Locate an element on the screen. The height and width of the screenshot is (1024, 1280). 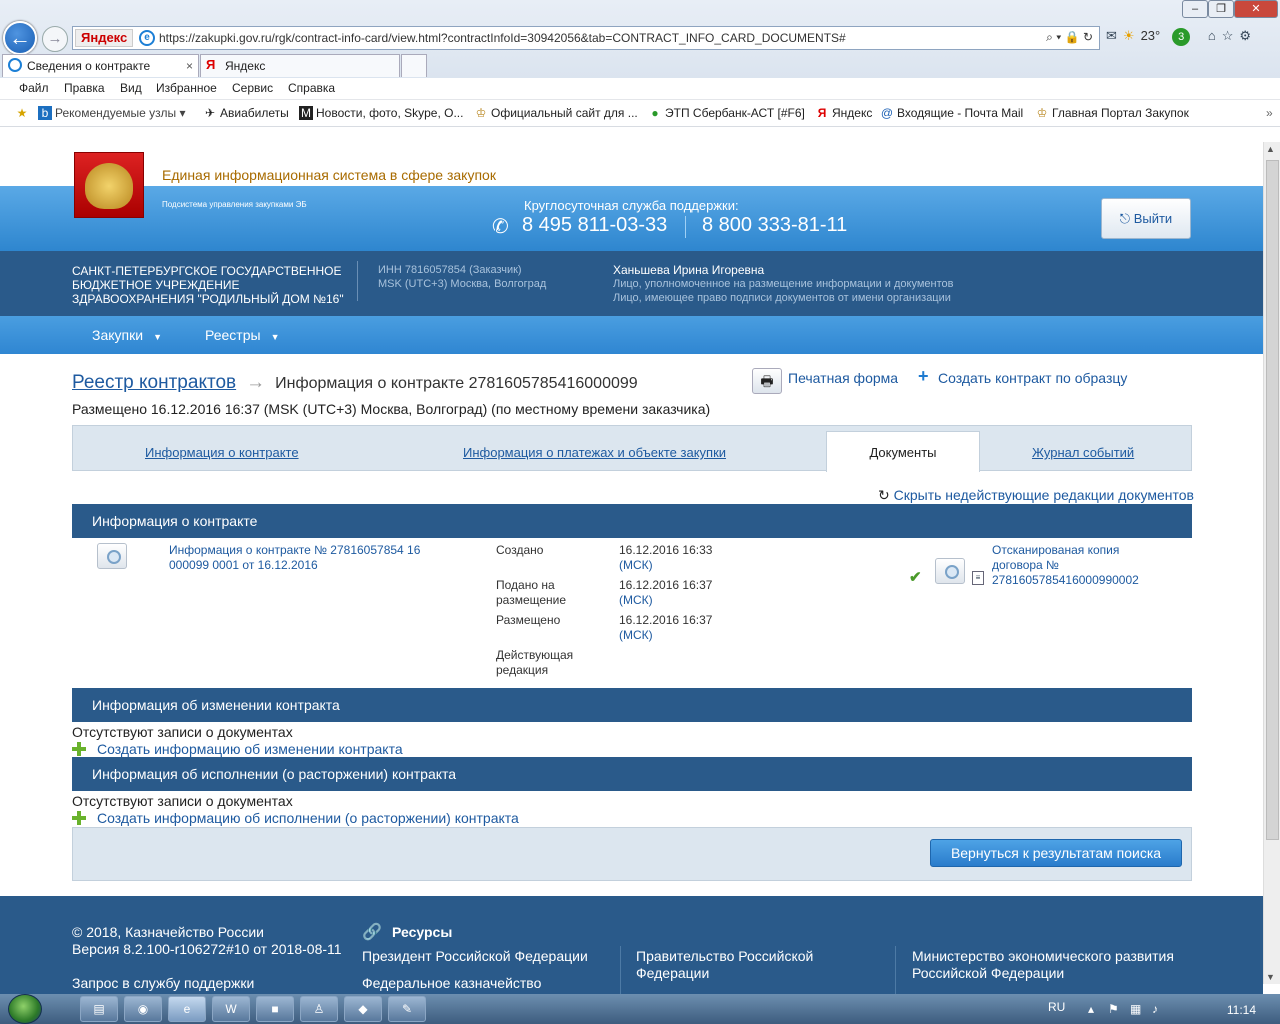
dropdown-icon: ▾ is located at coordinates (1058, 37).